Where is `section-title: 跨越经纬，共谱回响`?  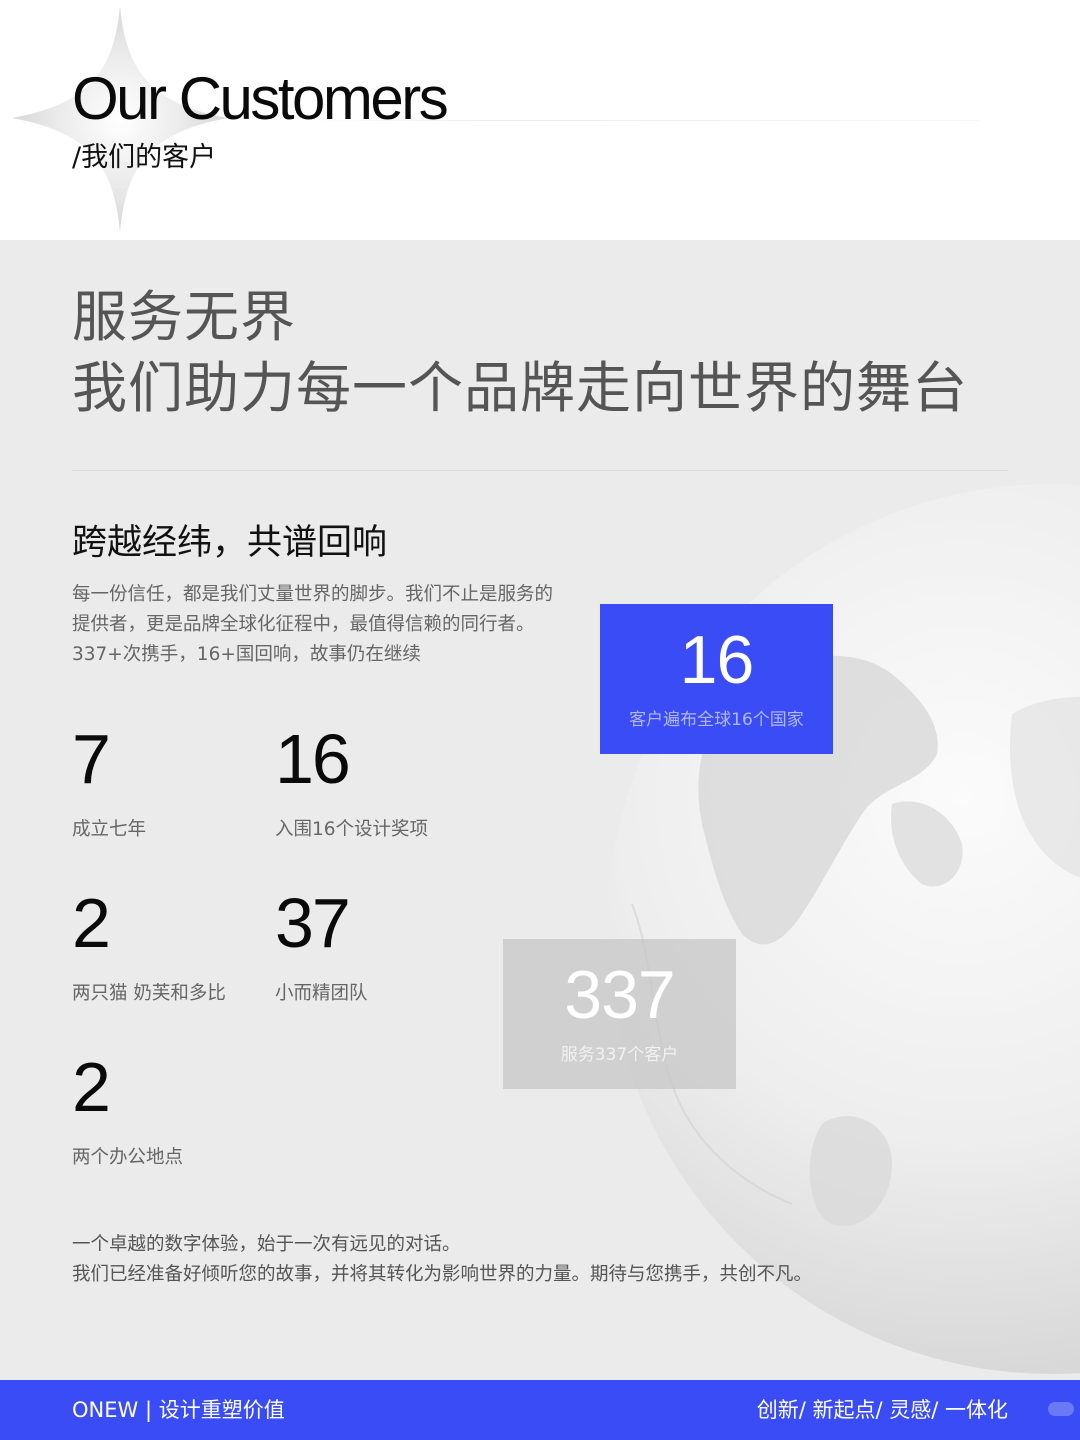
section-title: 跨越经纬，共谱回响 is located at coordinates (230, 543).